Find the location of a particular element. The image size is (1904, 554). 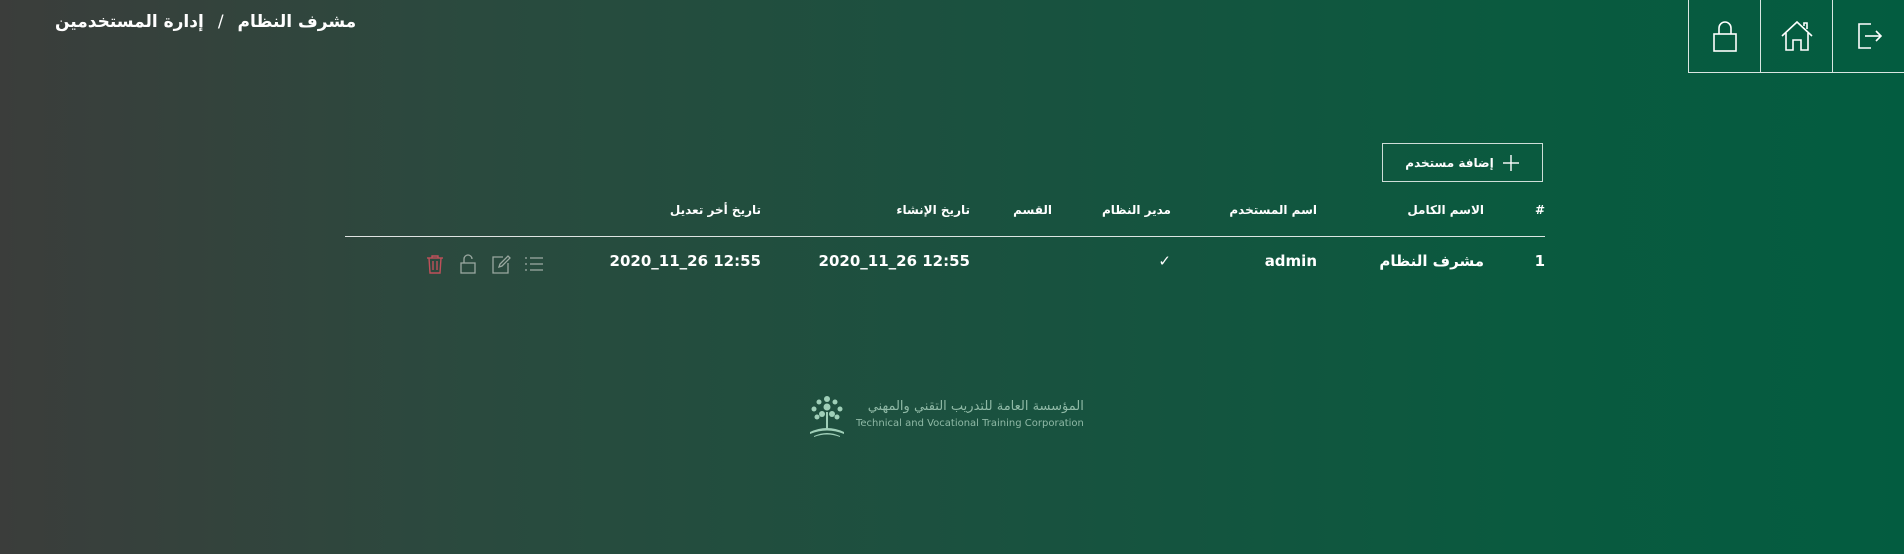

org-name-arabic: المؤسسة العامة للتدريب التقني والمهني is located at coordinates (975, 406).